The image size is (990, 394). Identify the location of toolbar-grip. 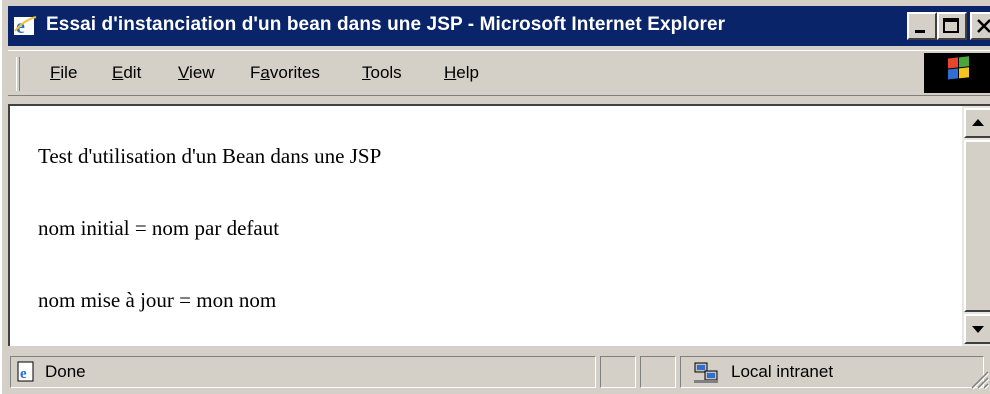
(18, 74).